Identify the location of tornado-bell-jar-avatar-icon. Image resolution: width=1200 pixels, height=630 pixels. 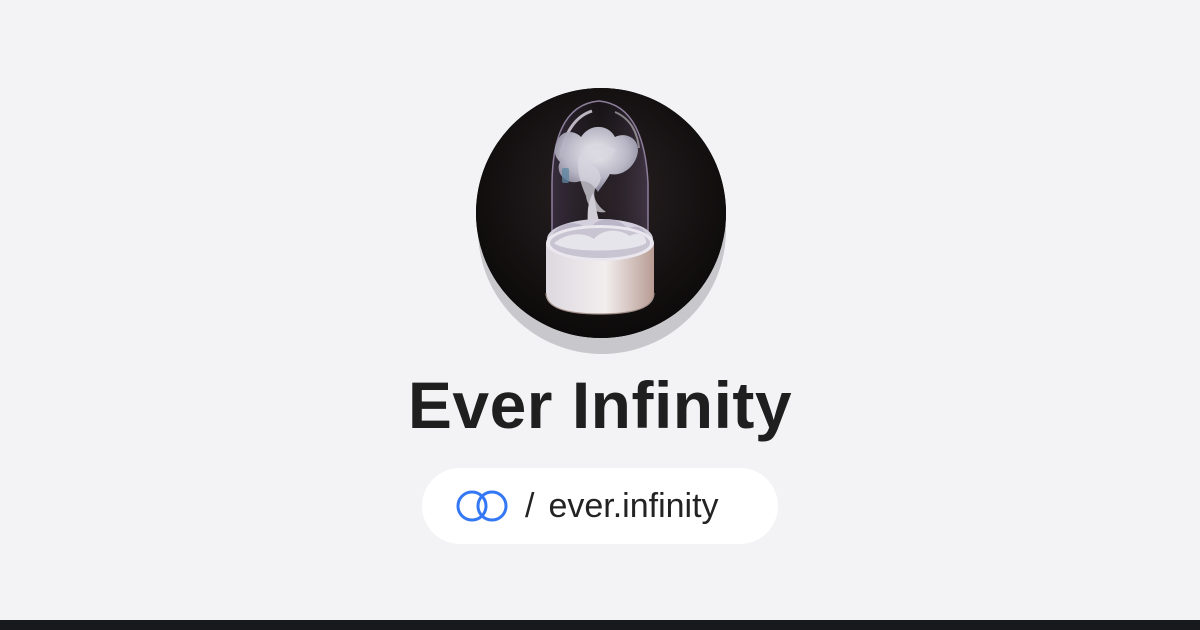
(601, 213).